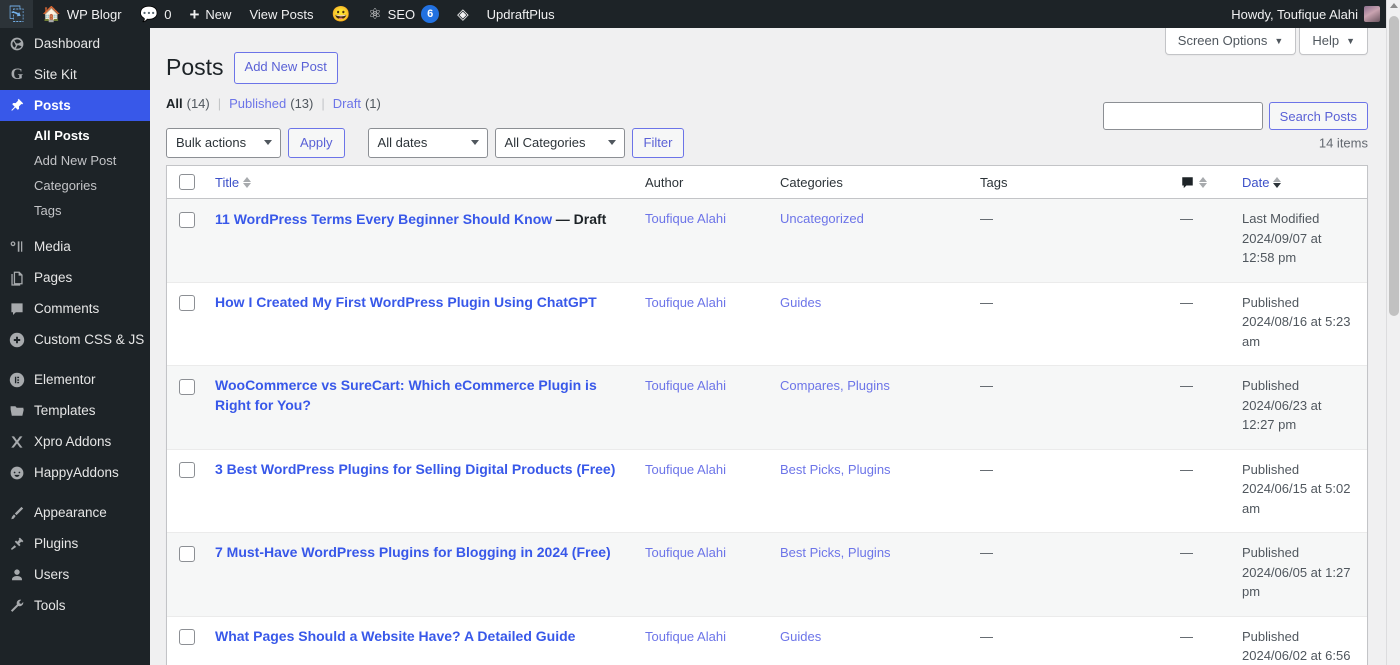 This screenshot has width=1400, height=665. Describe the element at coordinates (210, 14) in the screenshot. I see `adminbar-new-content: + New` at that location.